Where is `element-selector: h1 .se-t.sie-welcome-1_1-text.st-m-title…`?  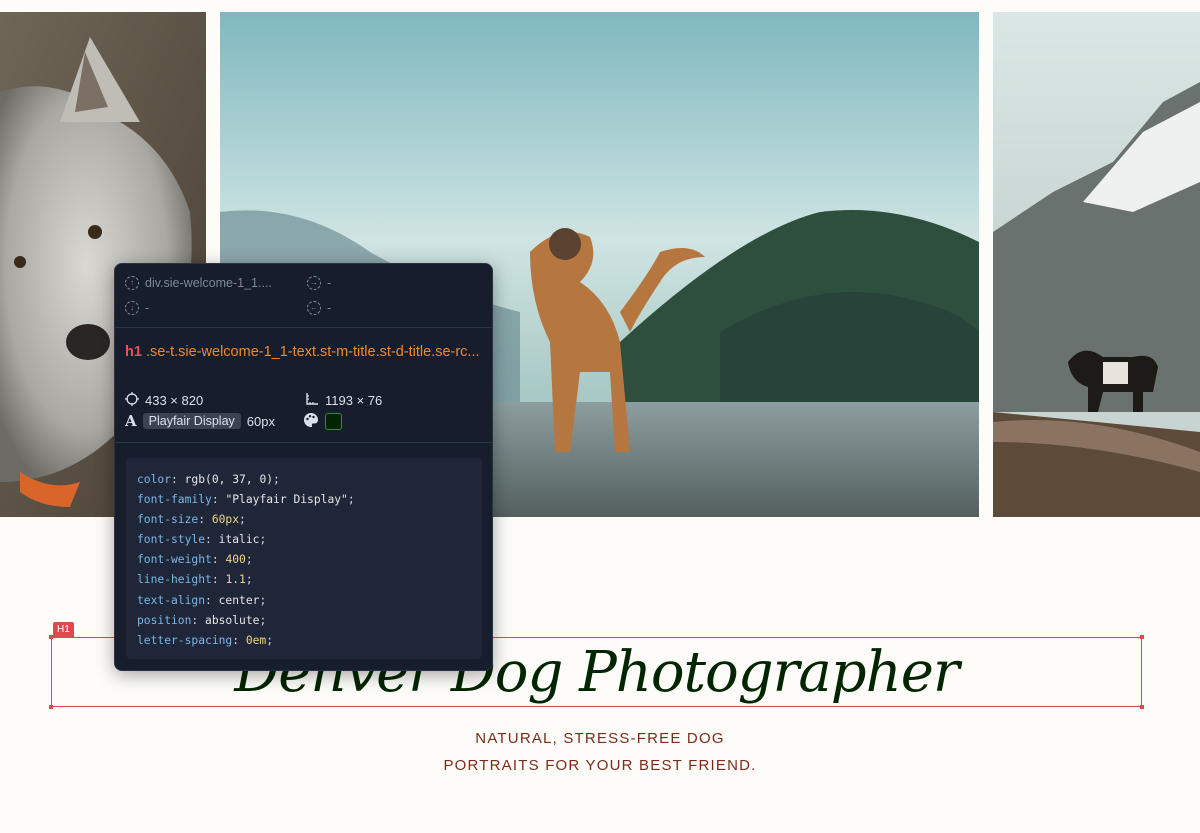 element-selector: h1 .se-t.sie-welcome-1_1-text.st-m-title… is located at coordinates (306, 352).